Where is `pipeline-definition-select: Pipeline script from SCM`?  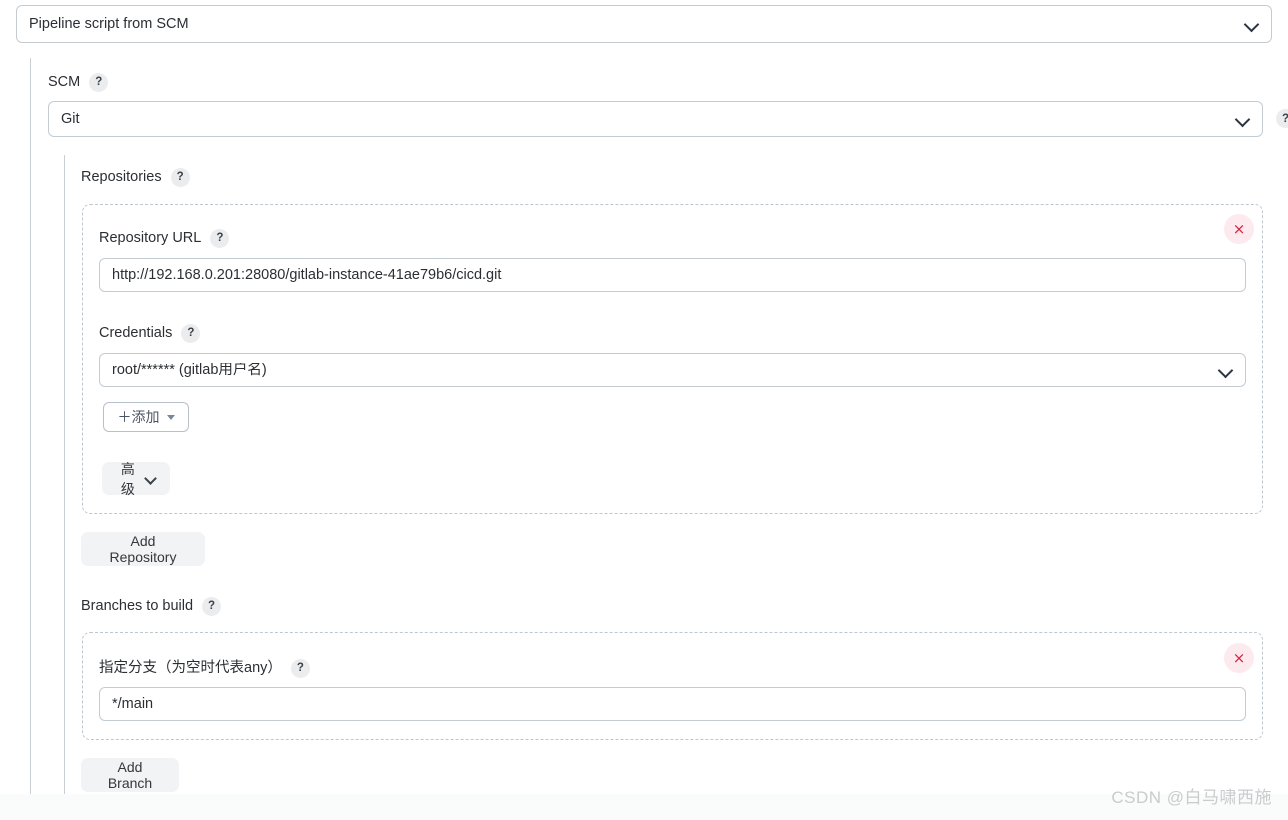 pipeline-definition-select: Pipeline script from SCM is located at coordinates (644, 24).